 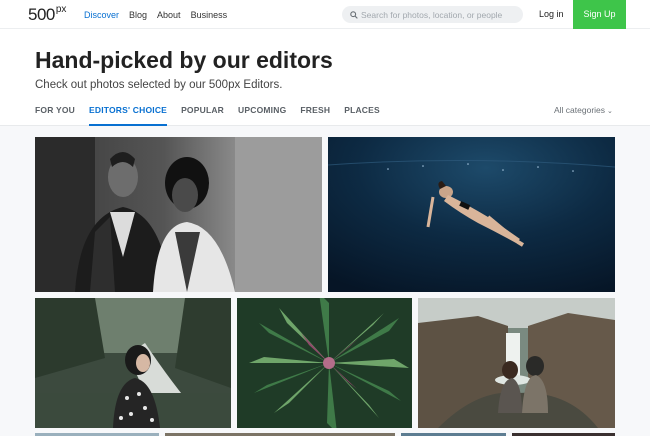 What do you see at coordinates (61, 9) in the screenshot?
I see `logo-superscript: px` at bounding box center [61, 9].